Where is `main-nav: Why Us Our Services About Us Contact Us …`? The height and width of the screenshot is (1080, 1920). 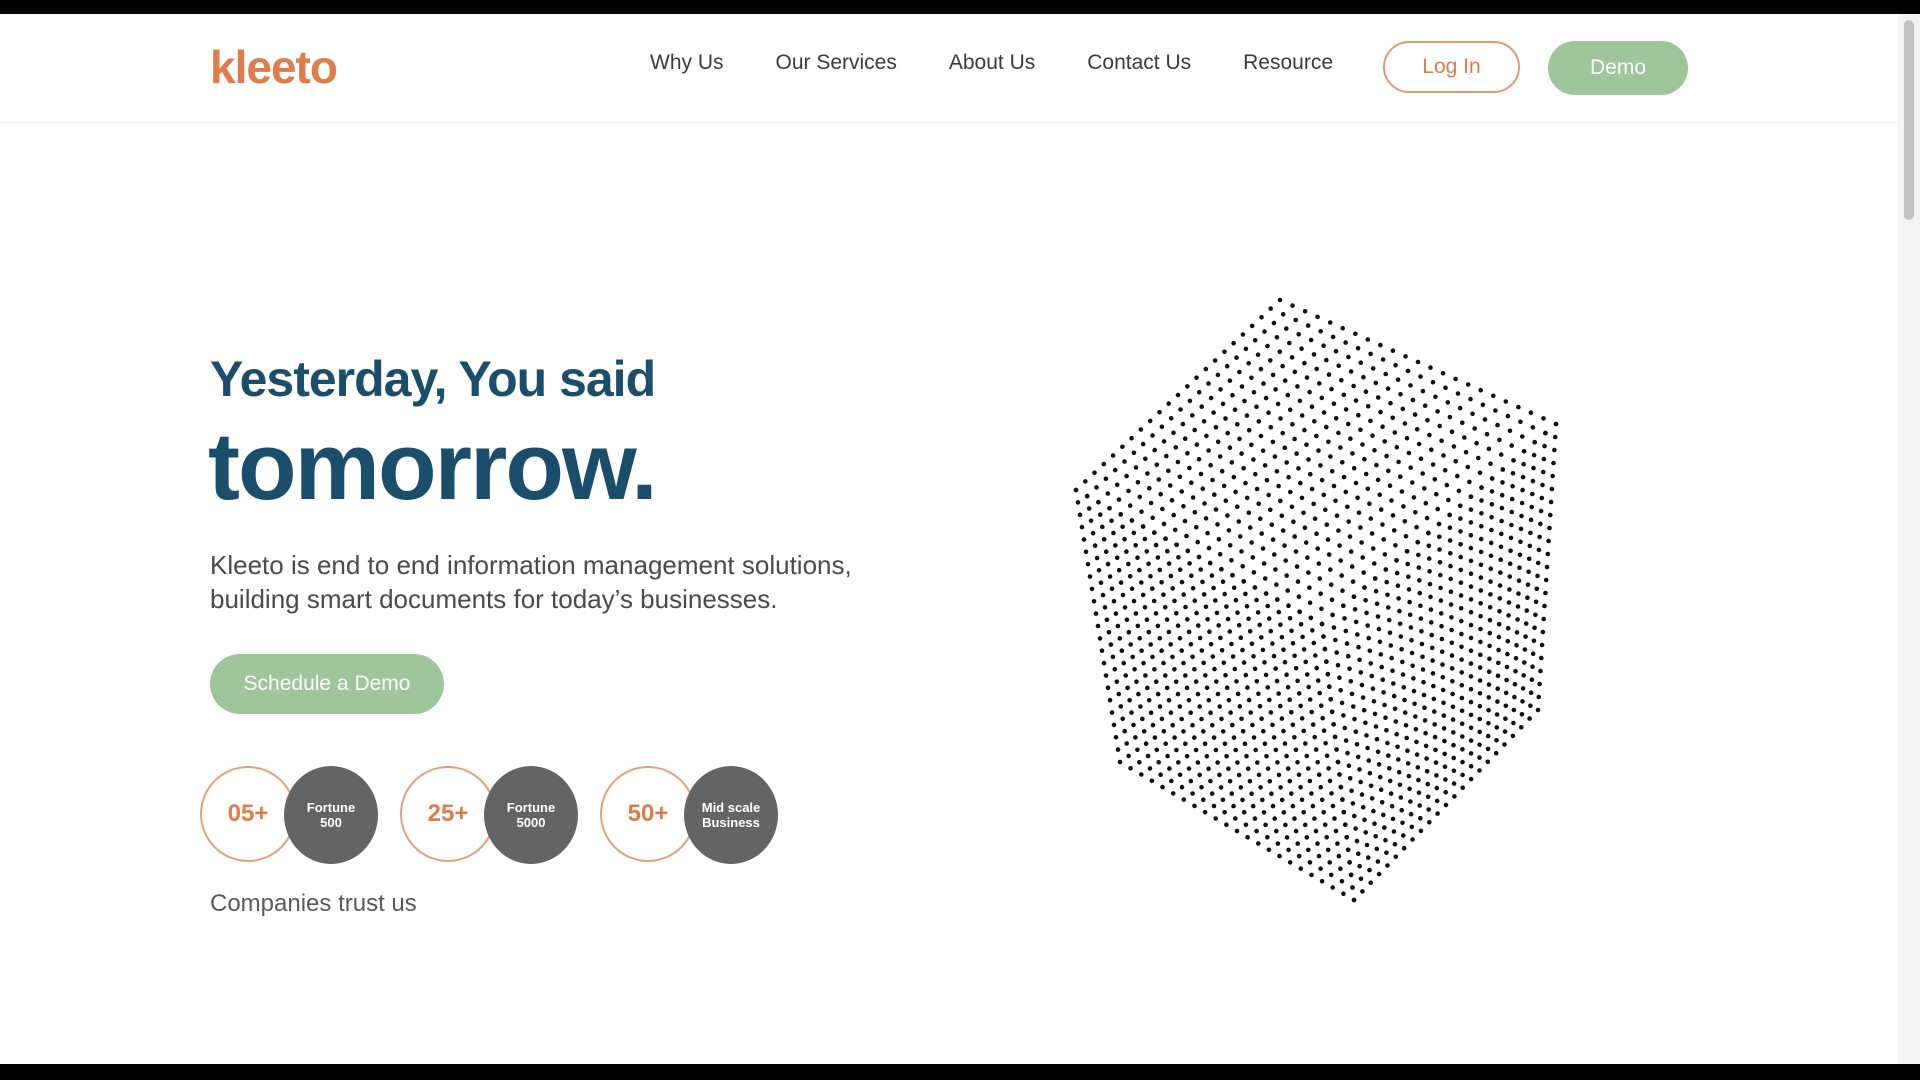 main-nav: Why Us Our Services About Us Contact Us … is located at coordinates (1017, 62).